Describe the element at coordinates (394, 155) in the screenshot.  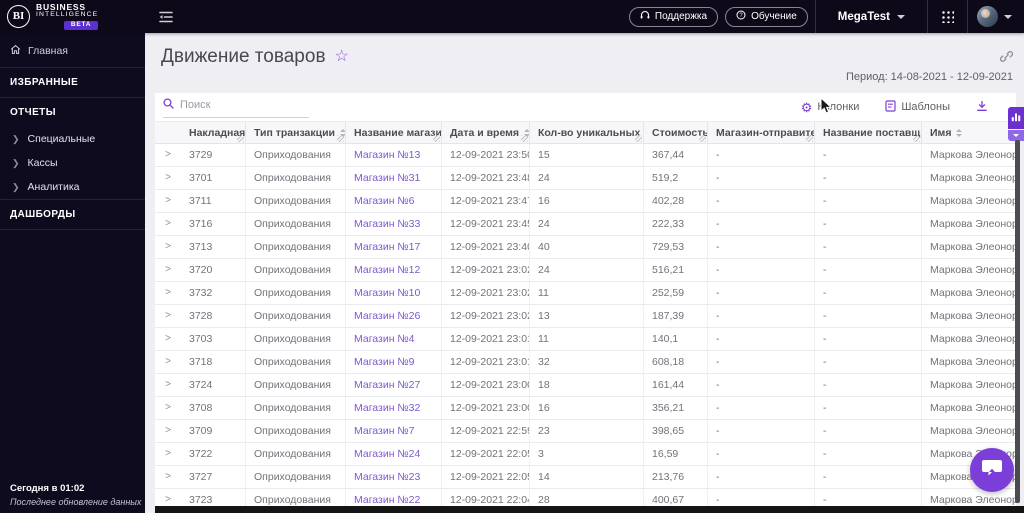
I see `cell-store: Магазин №13` at that location.